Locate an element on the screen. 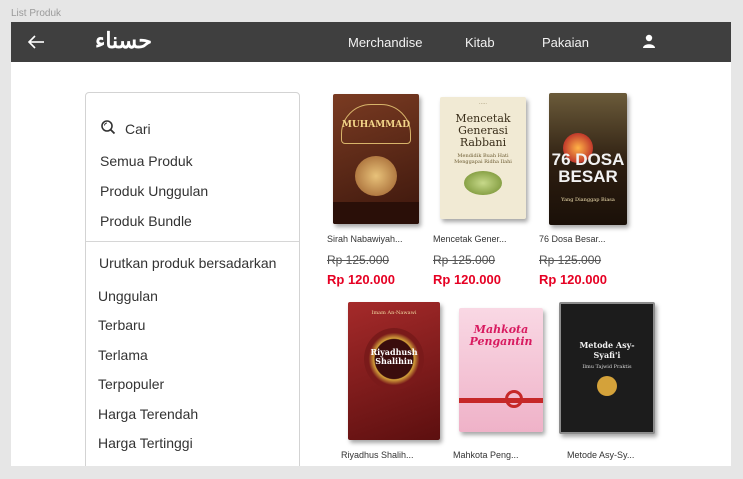 The width and height of the screenshot is (743, 479). sort-option-featured: Unggulan is located at coordinates (128, 296).